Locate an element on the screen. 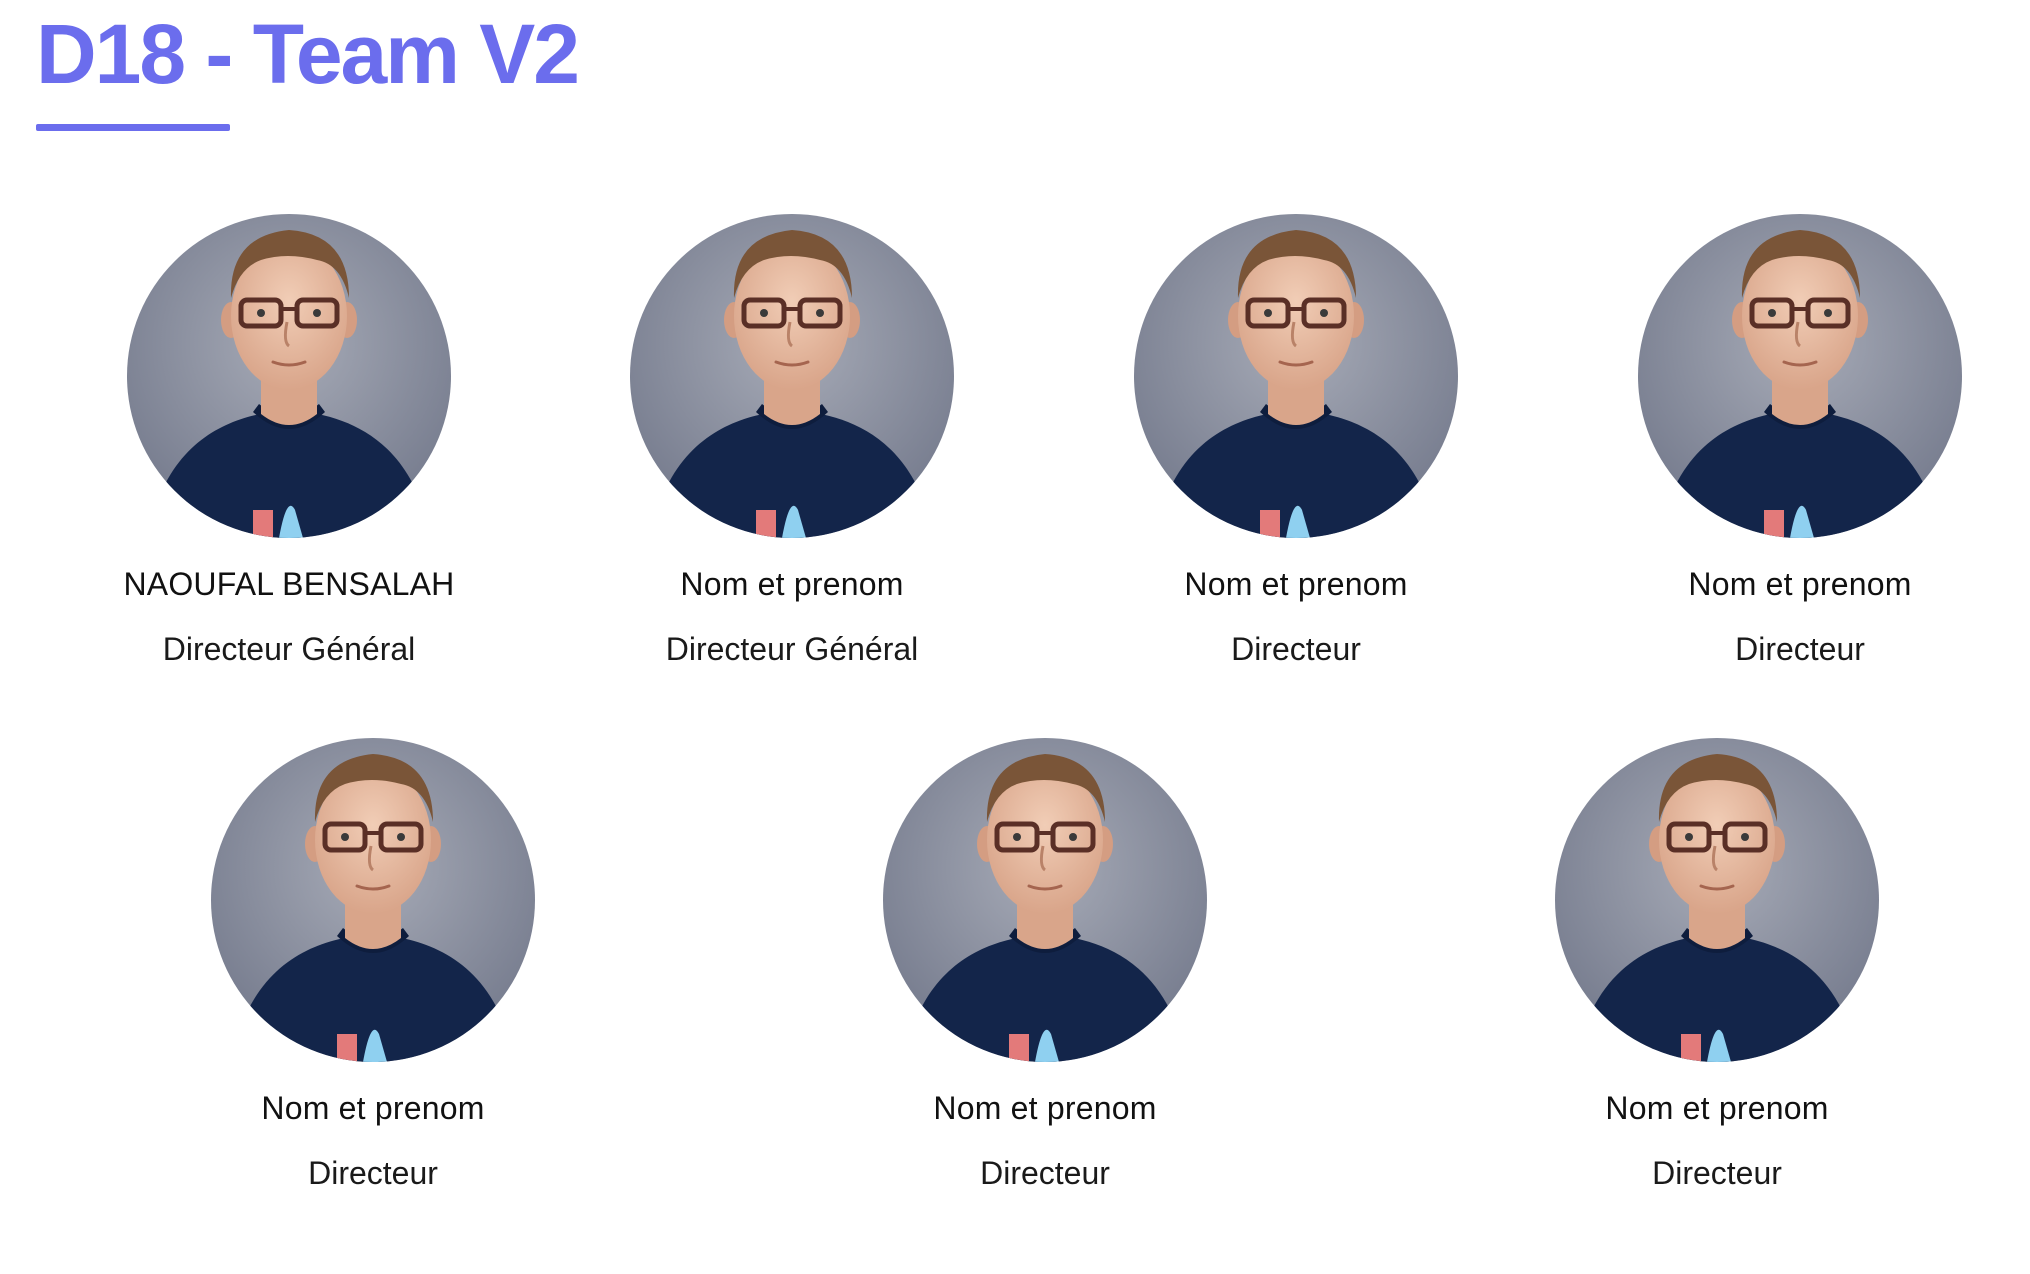 This screenshot has height=1274, width=2030. page-title: D18 - Team V2 is located at coordinates (308, 54).